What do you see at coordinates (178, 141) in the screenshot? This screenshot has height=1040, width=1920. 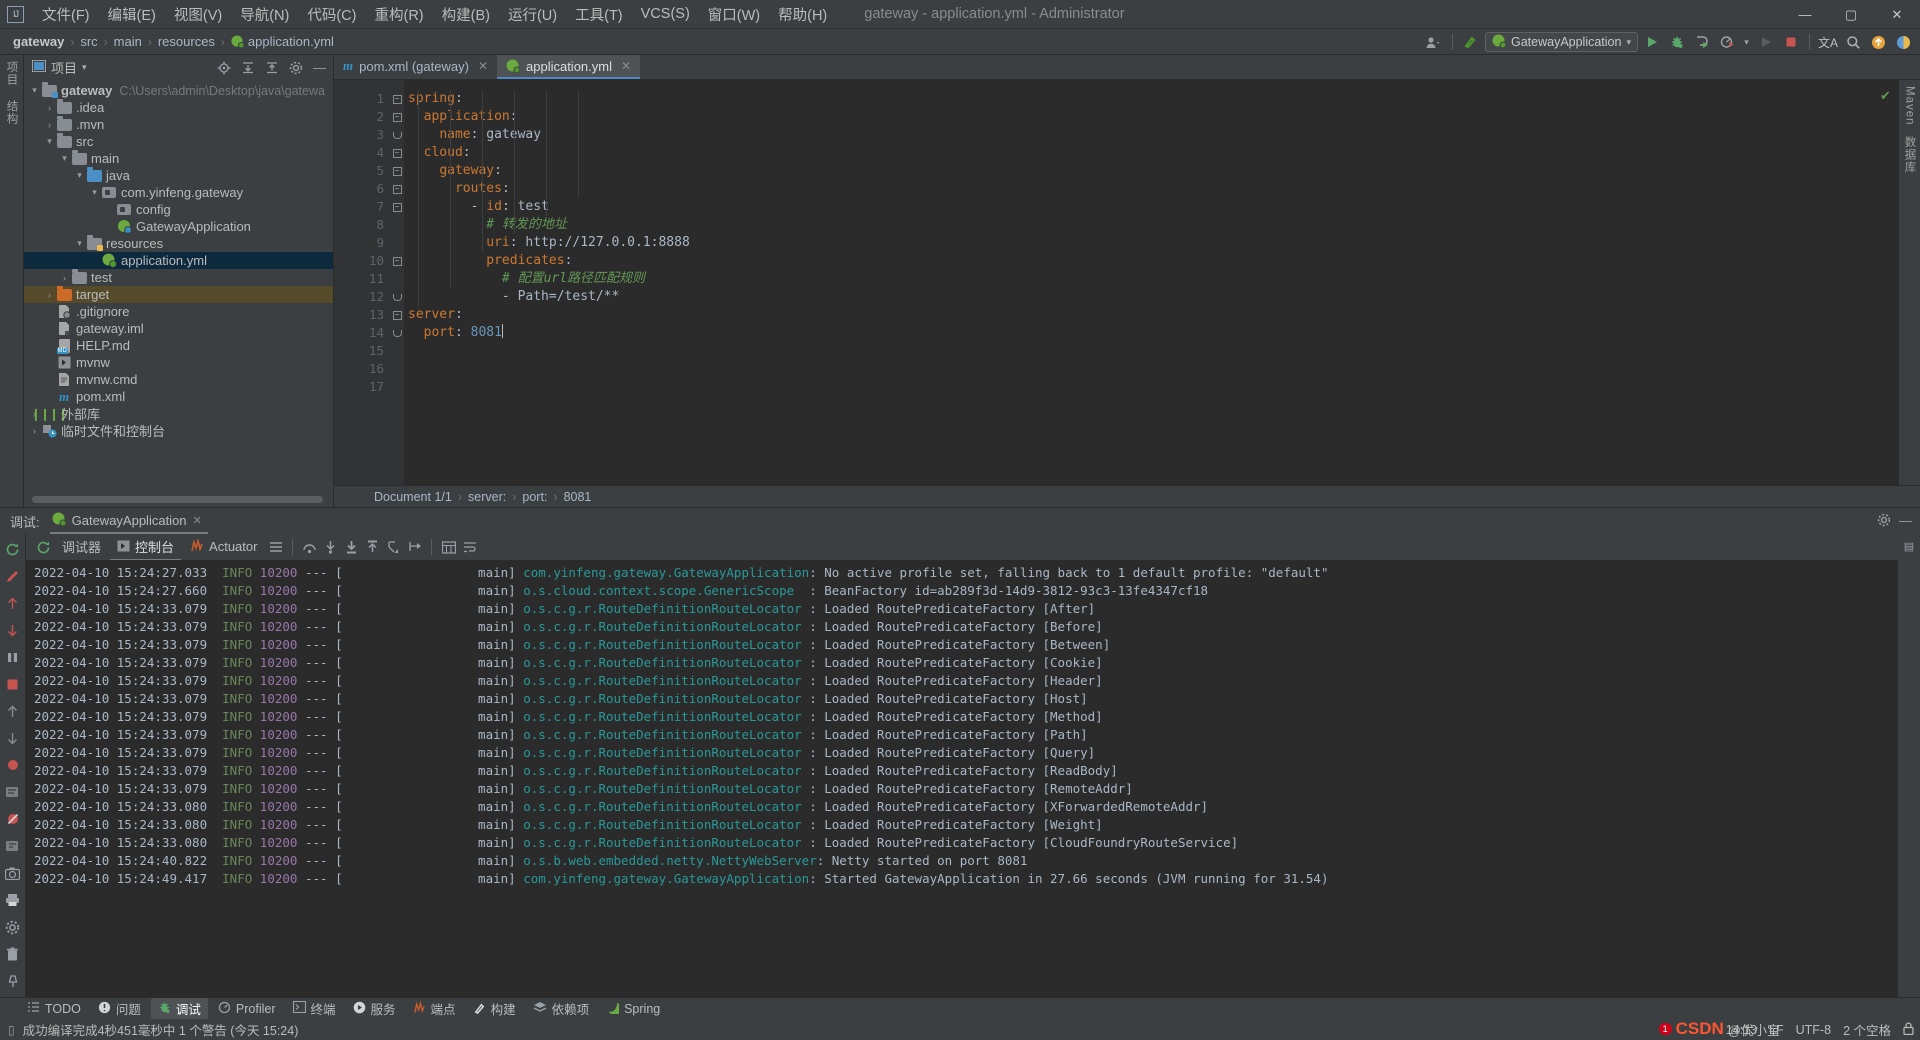 I see `tree-row-3: ▾ src` at bounding box center [178, 141].